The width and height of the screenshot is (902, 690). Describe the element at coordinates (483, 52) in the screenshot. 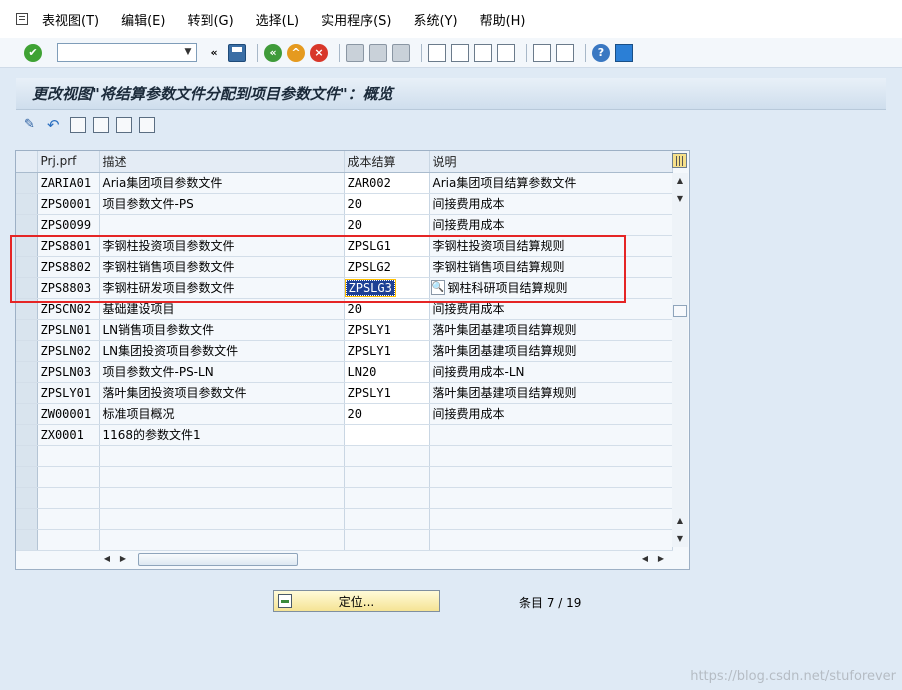

I see `next-page-icon` at that location.